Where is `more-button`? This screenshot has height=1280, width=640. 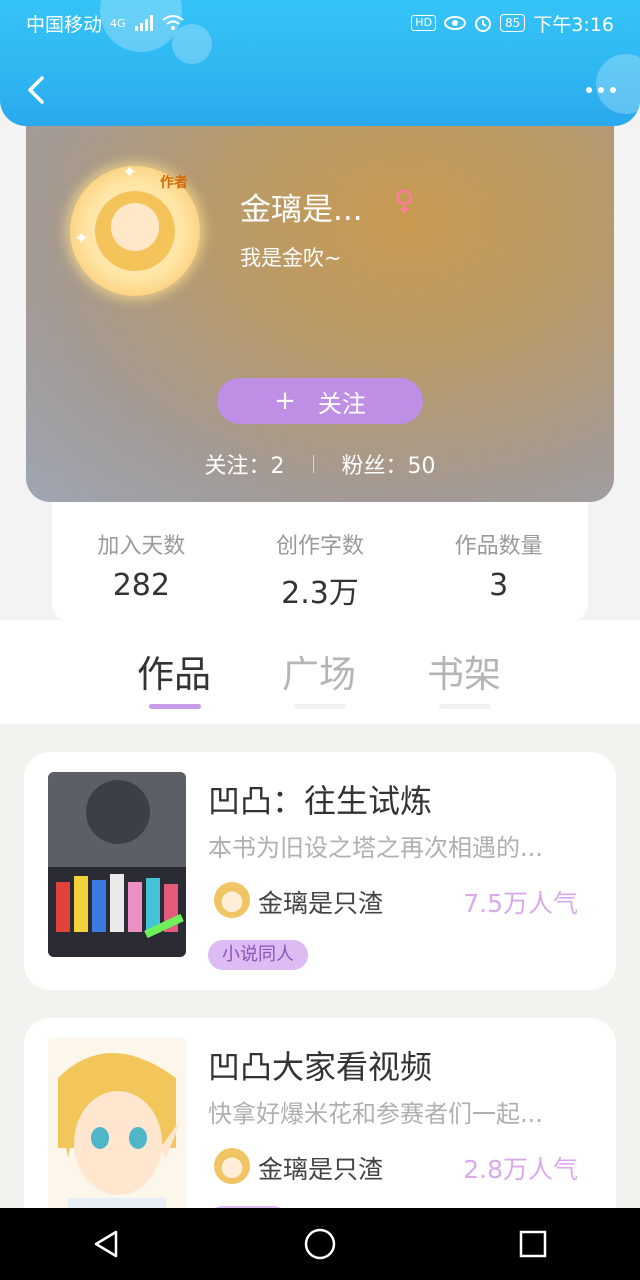
more-button is located at coordinates (604, 90).